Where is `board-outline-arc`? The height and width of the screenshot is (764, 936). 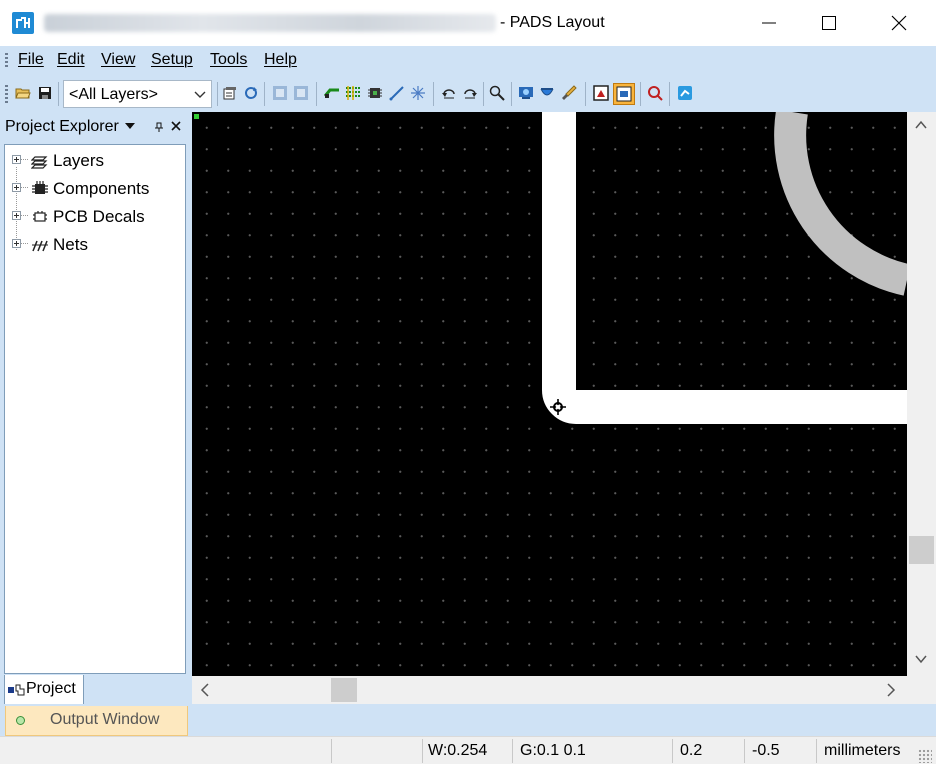 board-outline-arc is located at coordinates (840, 204).